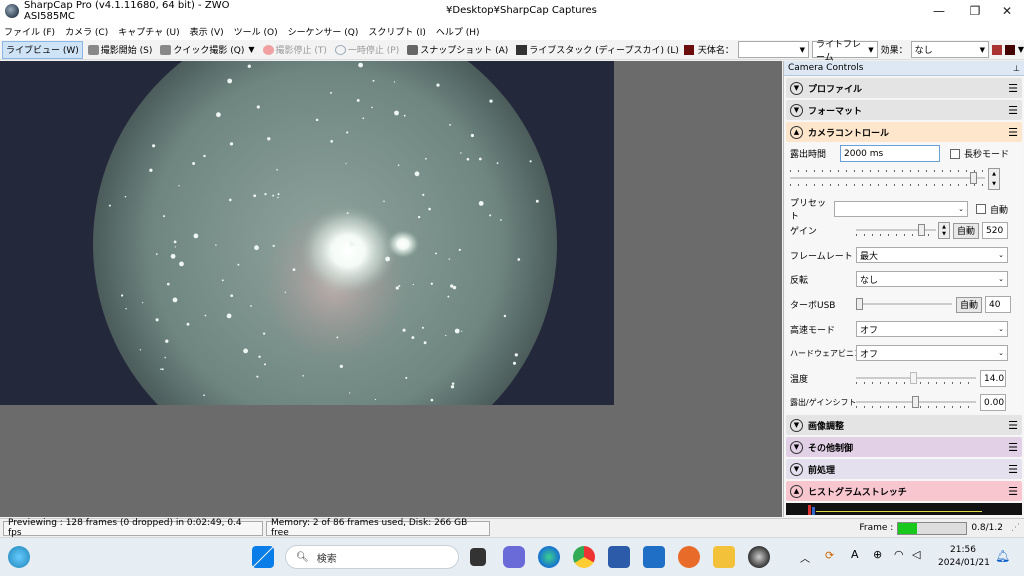 The height and width of the screenshot is (576, 1024). Describe the element at coordinates (997, 49) in the screenshot. I see `histogram-icon` at that location.